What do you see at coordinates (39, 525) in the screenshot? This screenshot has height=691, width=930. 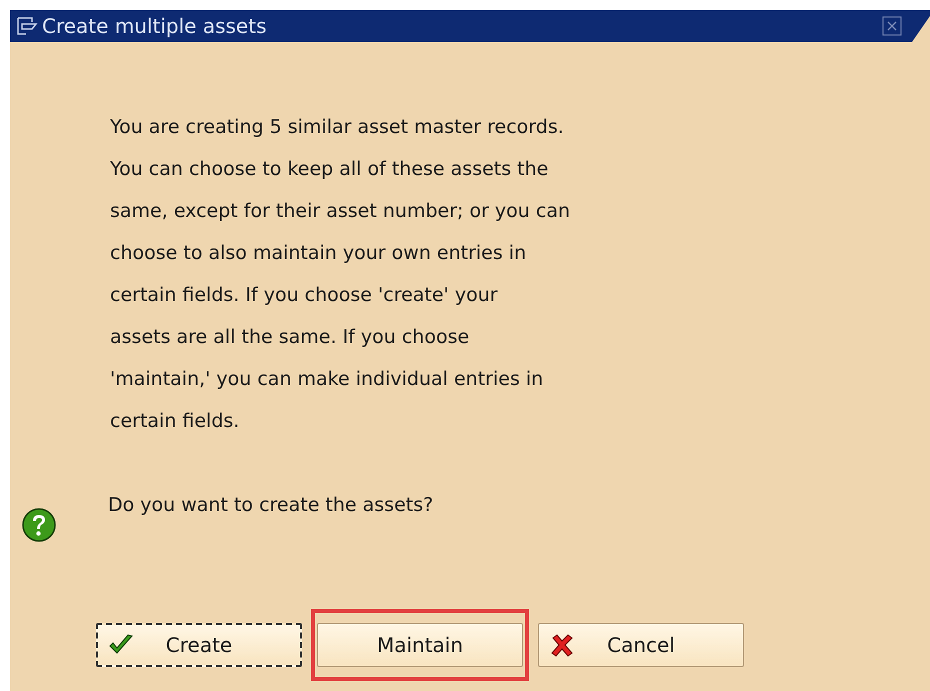 I see `question-icon` at bounding box center [39, 525].